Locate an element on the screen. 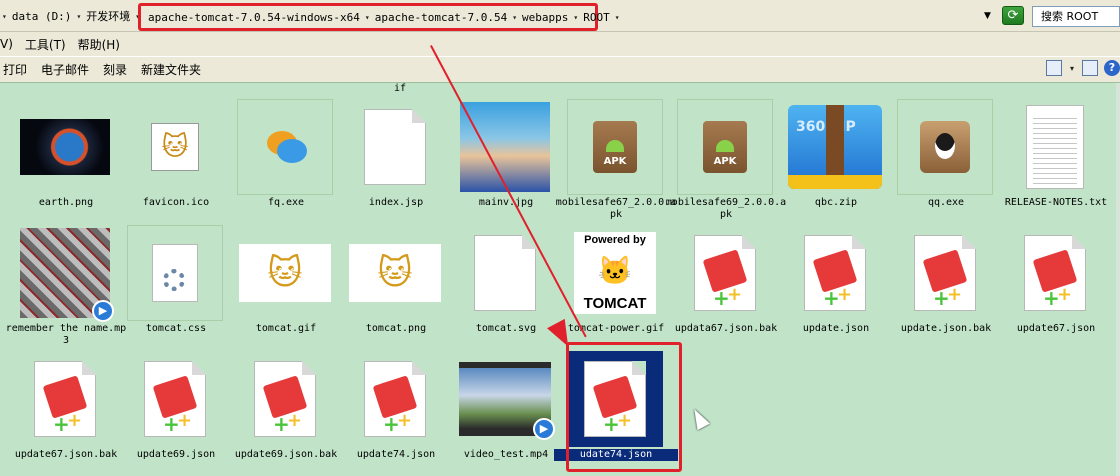  file-item: RELEASE-NOTES.txt is located at coordinates (1050, 160).